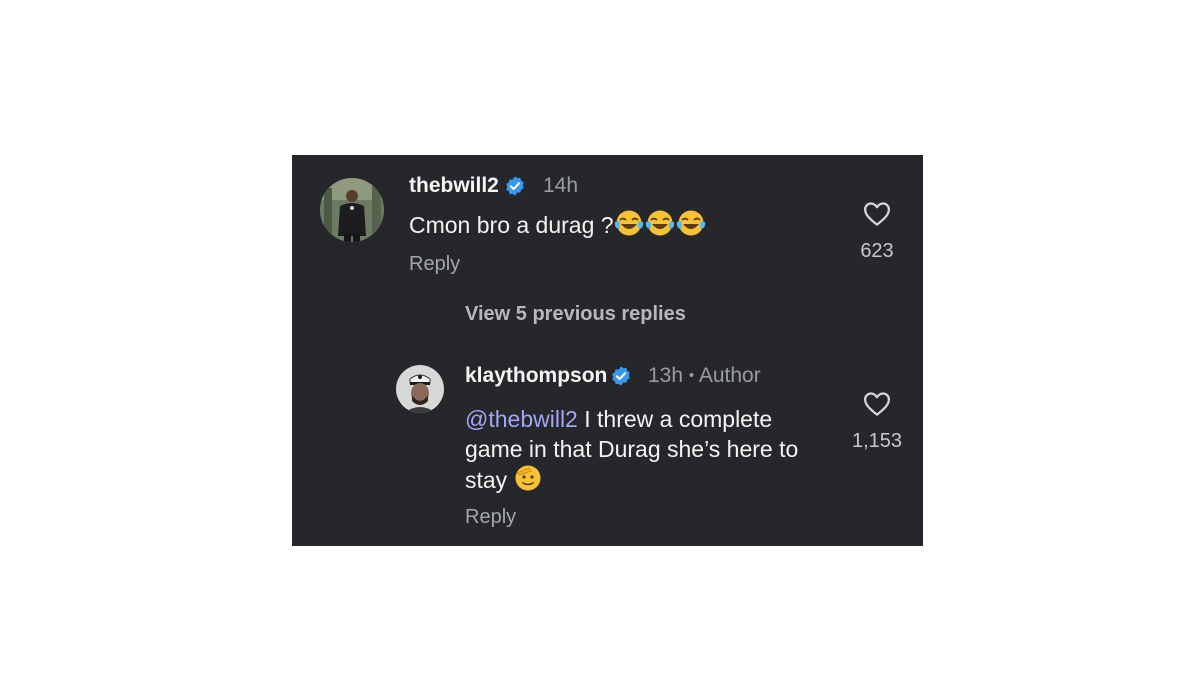  Describe the element at coordinates (352, 210) in the screenshot. I see `avatar-thebwill2` at that location.